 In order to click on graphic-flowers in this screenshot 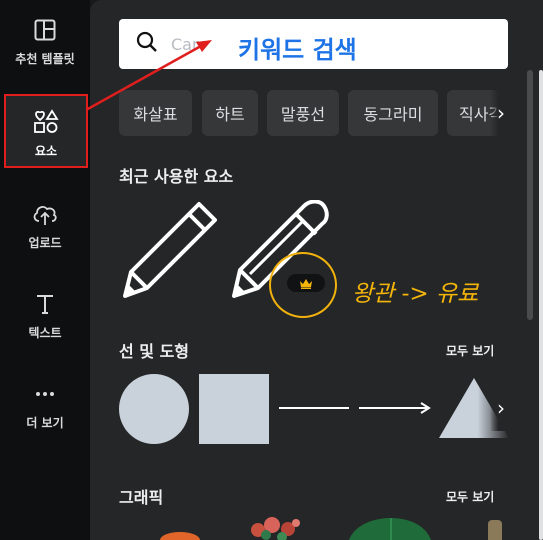, I will do `click(276, 527)`.